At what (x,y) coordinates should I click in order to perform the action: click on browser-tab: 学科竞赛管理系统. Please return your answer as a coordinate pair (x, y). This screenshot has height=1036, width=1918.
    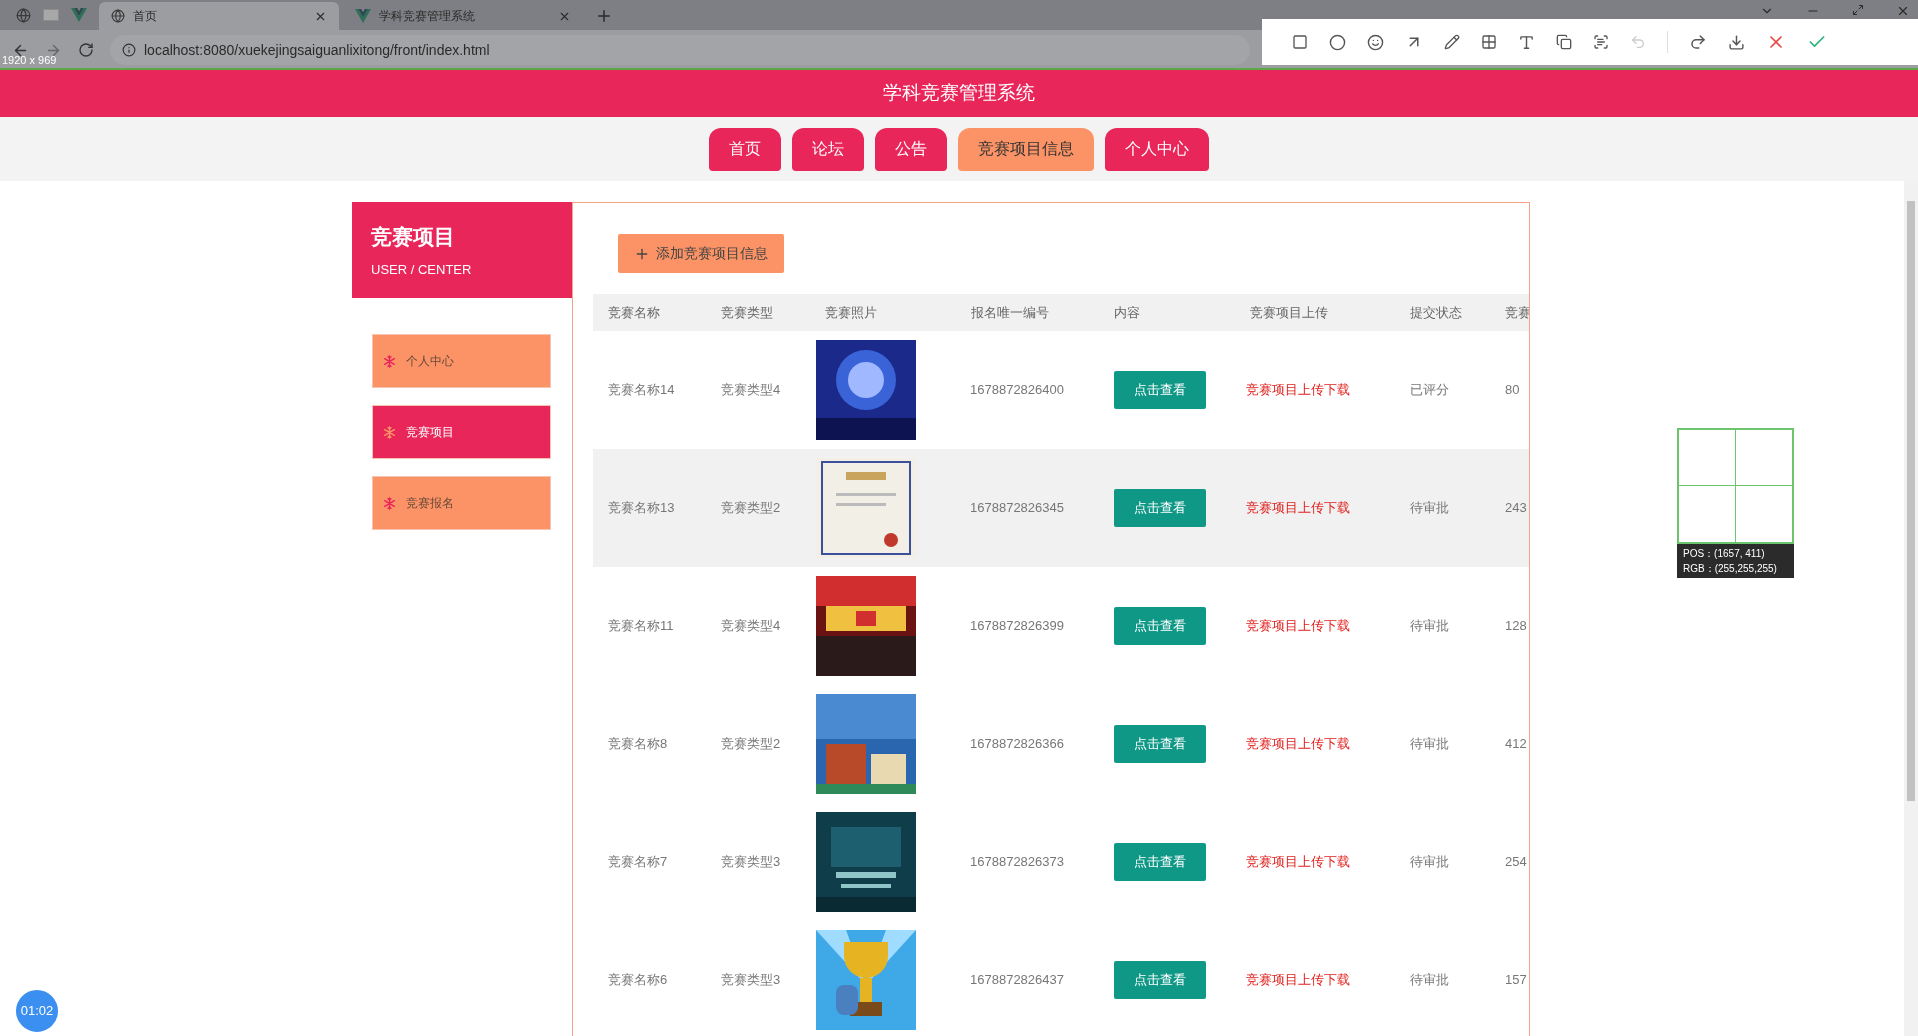
    Looking at the image, I should click on (463, 16).